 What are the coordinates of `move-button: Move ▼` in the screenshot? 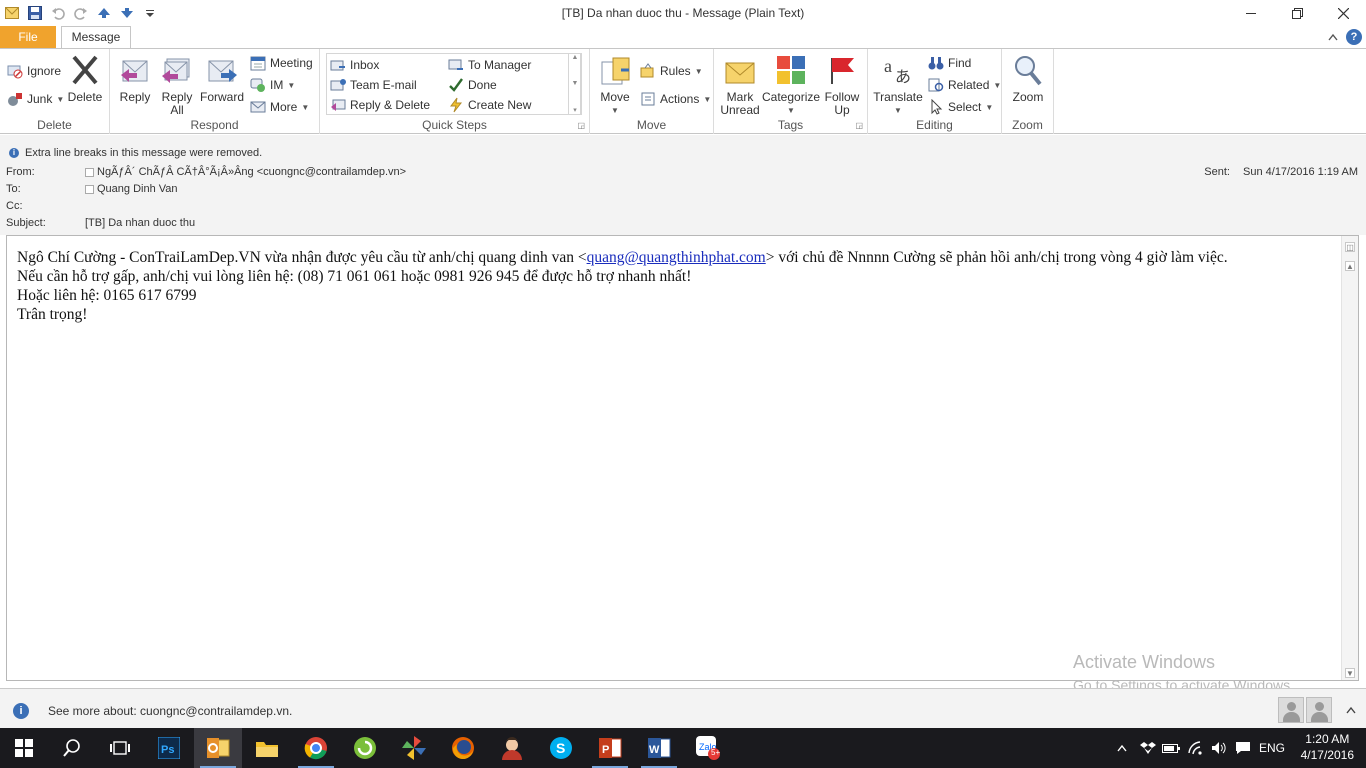 It's located at (615, 85).